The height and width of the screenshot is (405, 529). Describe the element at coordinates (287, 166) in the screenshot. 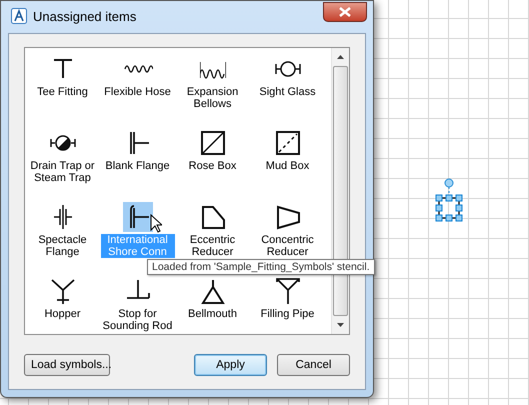

I see `symbol-label: Mud Box` at that location.